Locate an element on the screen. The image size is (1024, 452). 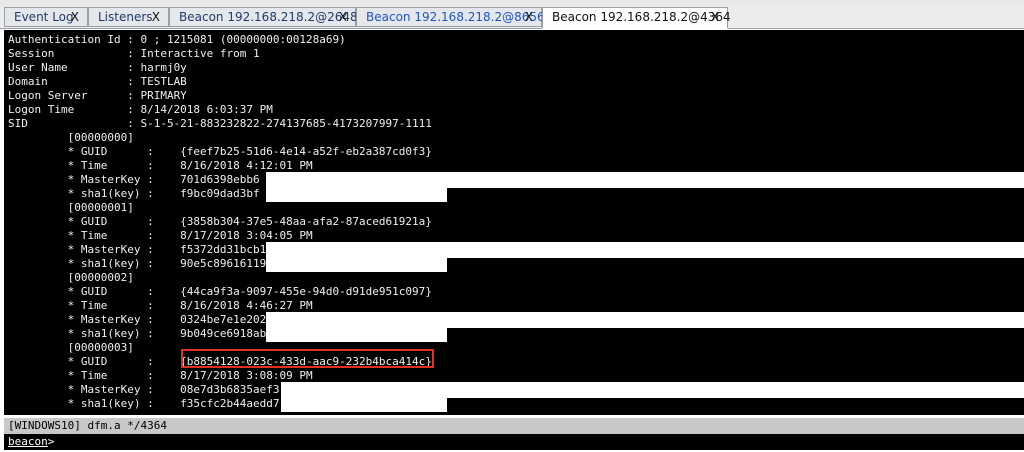
command-input is located at coordinates (536, 443).